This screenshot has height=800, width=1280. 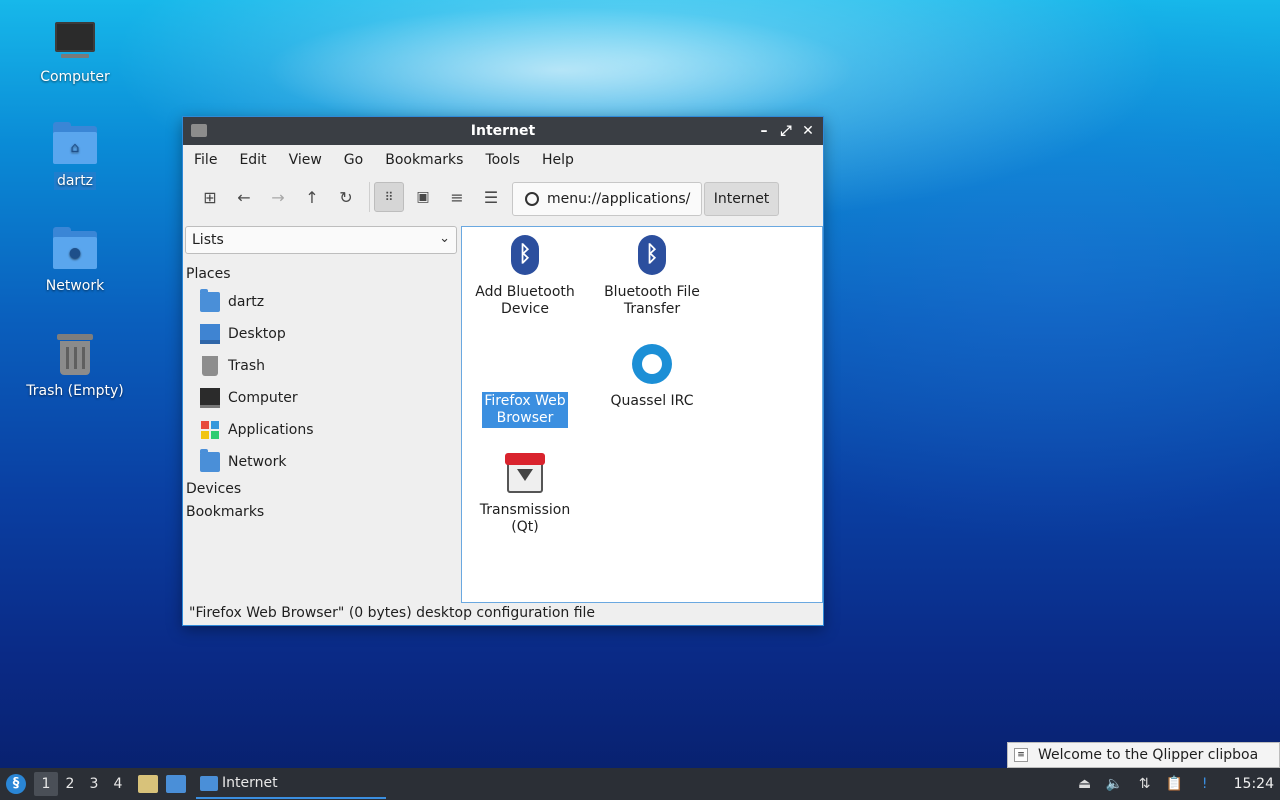 I want to click on back-arrow-icon: ←, so click(x=244, y=197).